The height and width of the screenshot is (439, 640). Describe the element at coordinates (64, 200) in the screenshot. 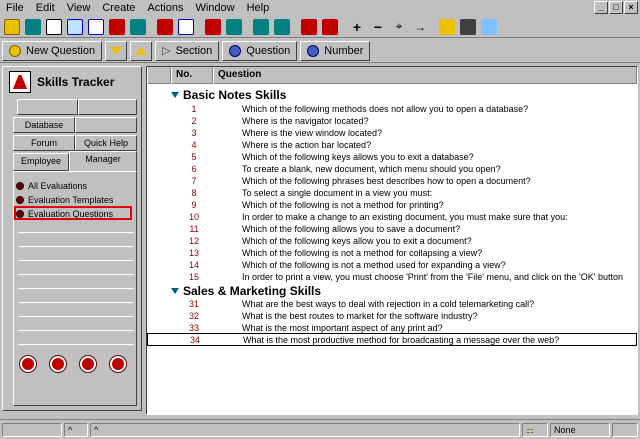

I see `nav-evaluation-templates: Evaluation Templates` at that location.